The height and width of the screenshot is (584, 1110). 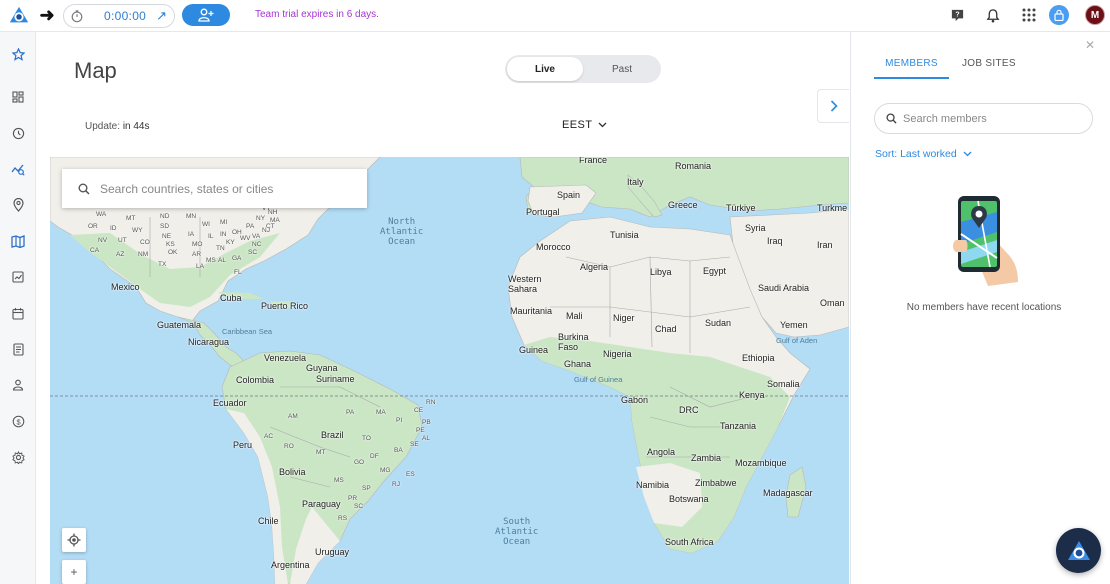 What do you see at coordinates (18, 169) in the screenshot?
I see `activity-icon` at bounding box center [18, 169].